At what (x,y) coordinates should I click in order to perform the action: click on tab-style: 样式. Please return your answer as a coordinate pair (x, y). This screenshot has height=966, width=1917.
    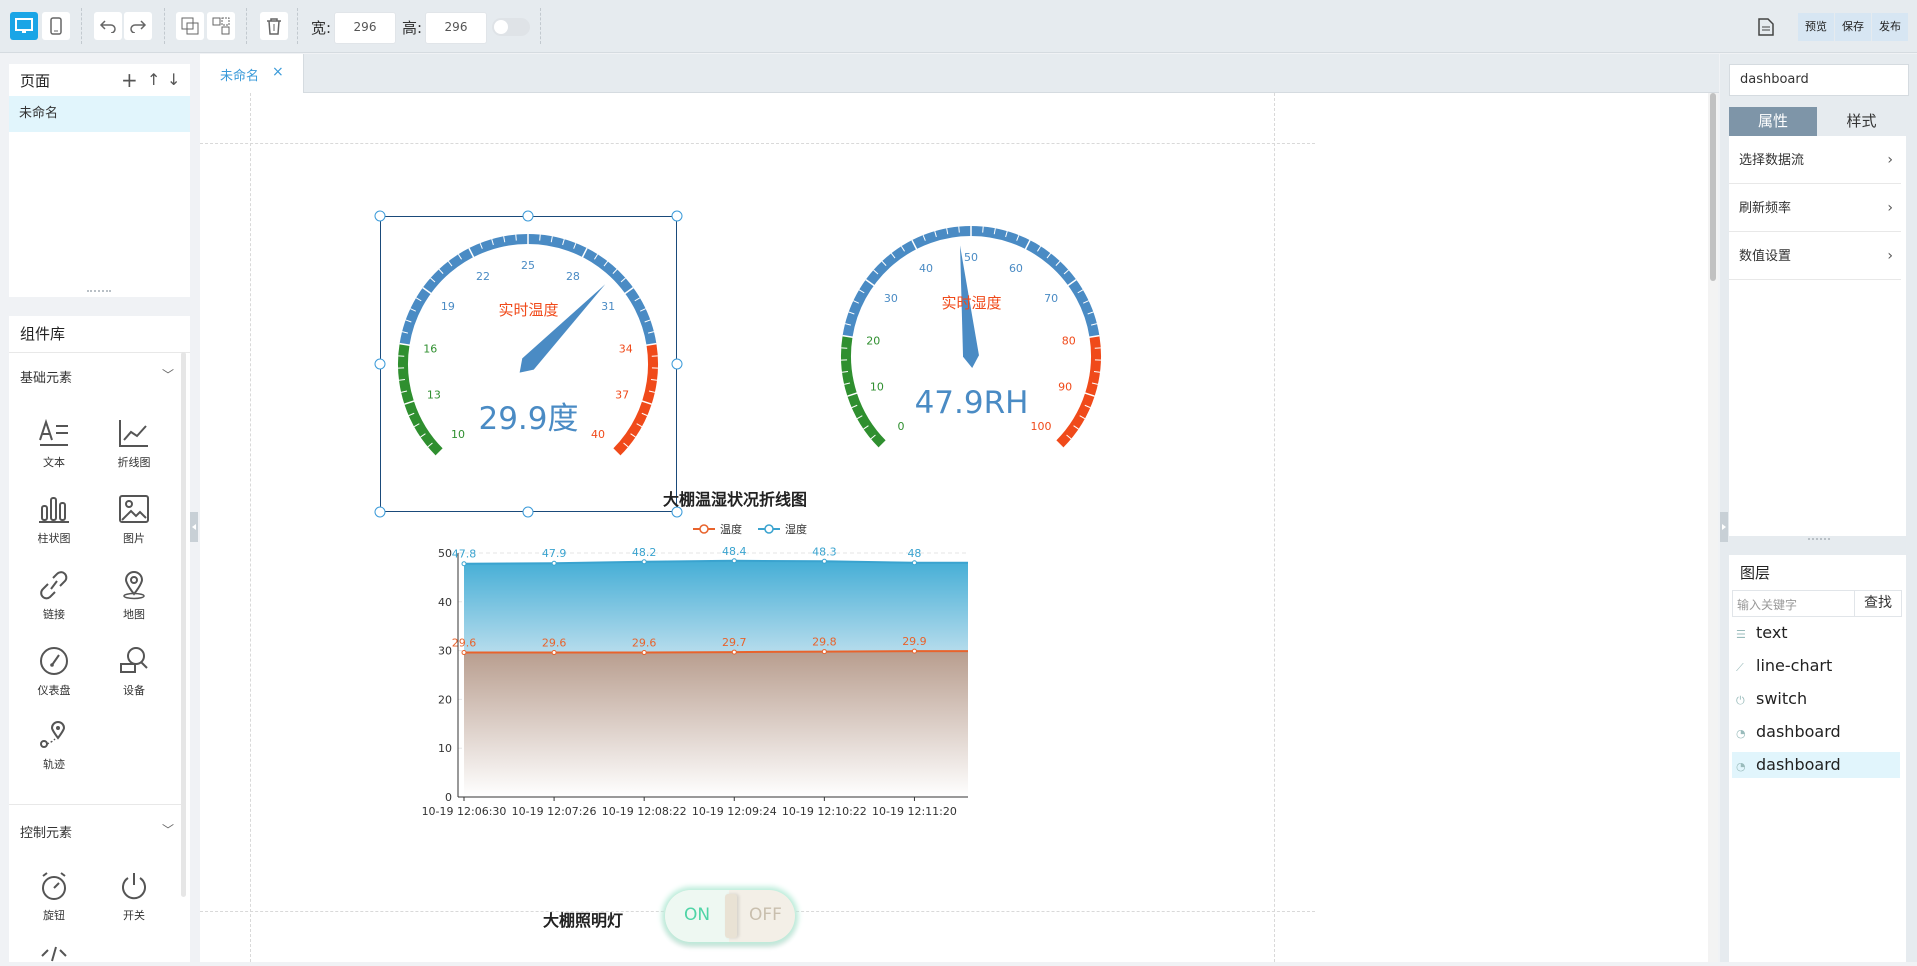
    Looking at the image, I should click on (1861, 121).